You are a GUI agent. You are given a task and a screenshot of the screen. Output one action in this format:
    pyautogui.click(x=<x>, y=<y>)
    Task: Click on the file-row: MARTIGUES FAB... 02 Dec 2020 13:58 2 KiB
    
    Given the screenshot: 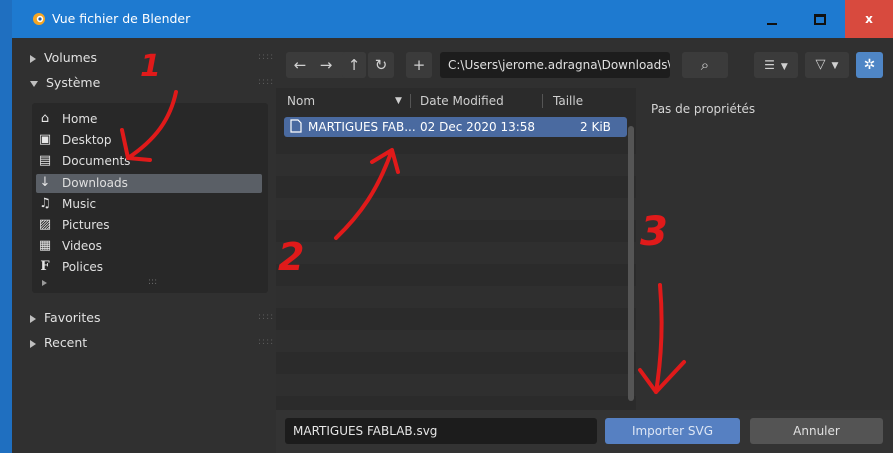 What is the action you would take?
    pyautogui.click(x=455, y=127)
    